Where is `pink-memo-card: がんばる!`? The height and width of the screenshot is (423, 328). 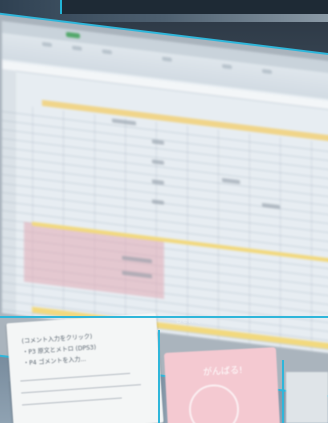 pink-memo-card: がんばる! is located at coordinates (222, 385).